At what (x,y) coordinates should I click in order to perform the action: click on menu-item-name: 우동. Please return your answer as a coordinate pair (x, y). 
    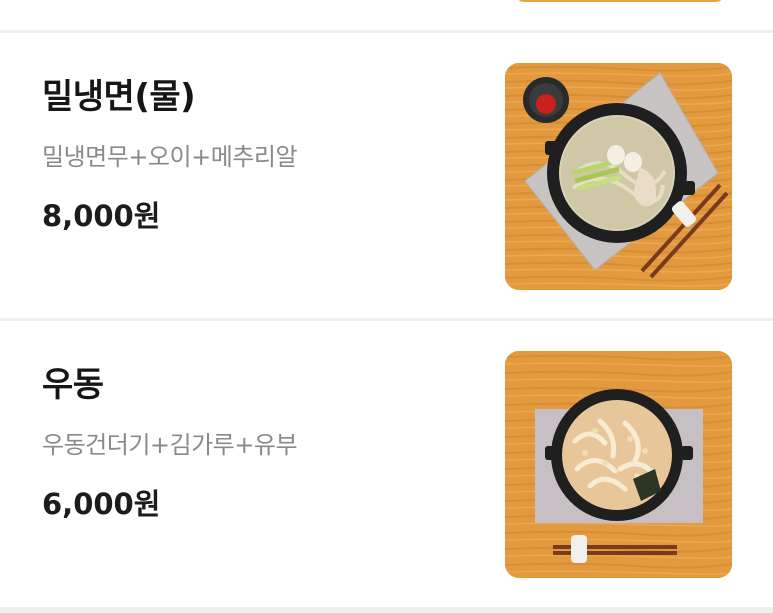
    Looking at the image, I should click on (73, 385).